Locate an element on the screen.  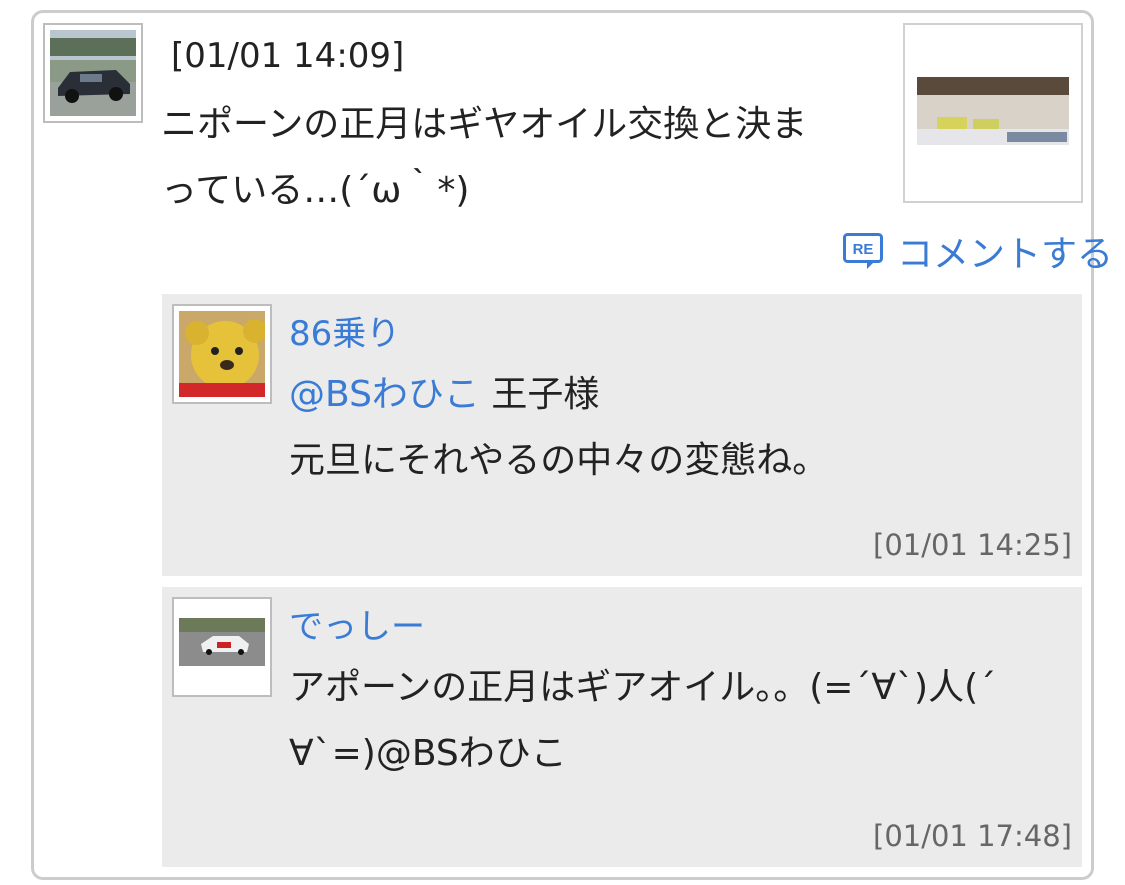
comment-line-2: 元旦にそれやるの中々の変態ね。 is located at coordinates (559, 460).